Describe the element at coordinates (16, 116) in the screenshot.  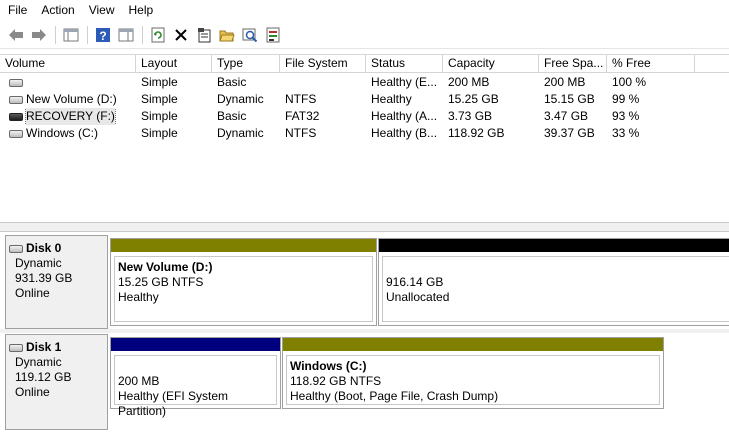
I see `removable-drive-icon` at that location.